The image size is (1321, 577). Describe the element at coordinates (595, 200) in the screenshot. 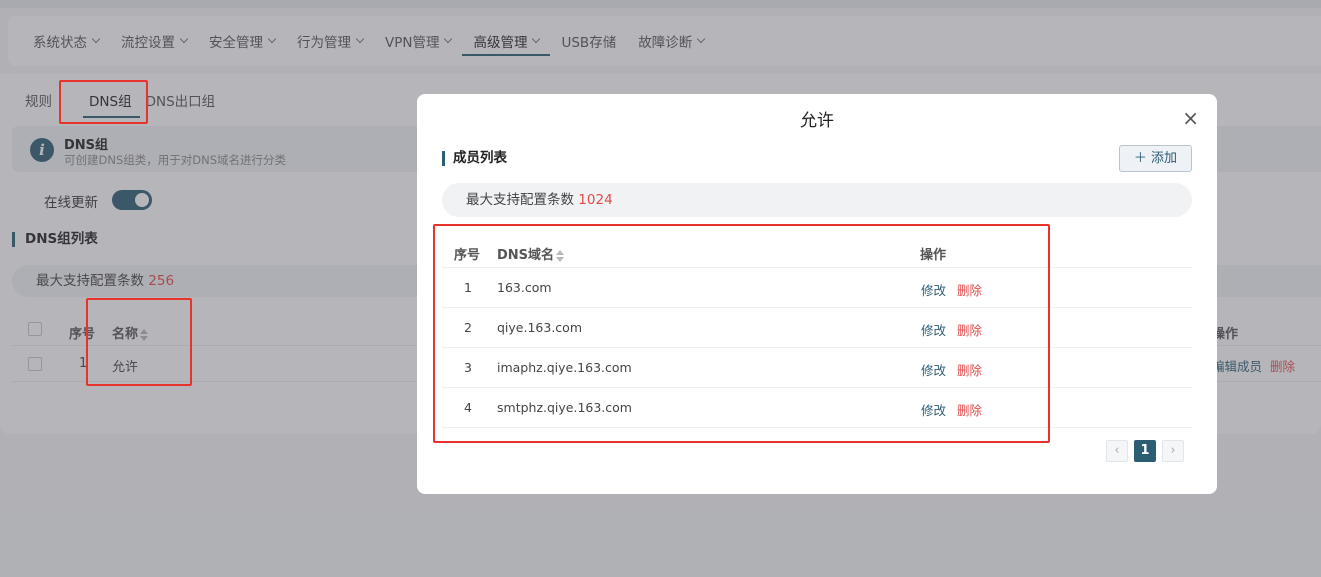

I see `max-config-value: 1024` at that location.